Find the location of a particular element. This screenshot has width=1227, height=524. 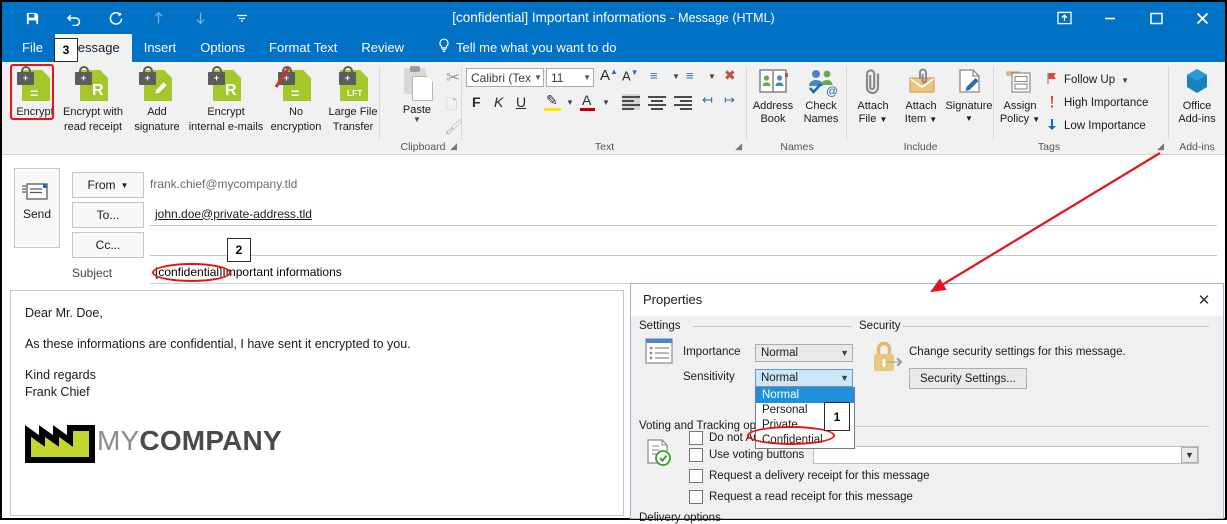

cut-icon: ✂ is located at coordinates (453, 78).